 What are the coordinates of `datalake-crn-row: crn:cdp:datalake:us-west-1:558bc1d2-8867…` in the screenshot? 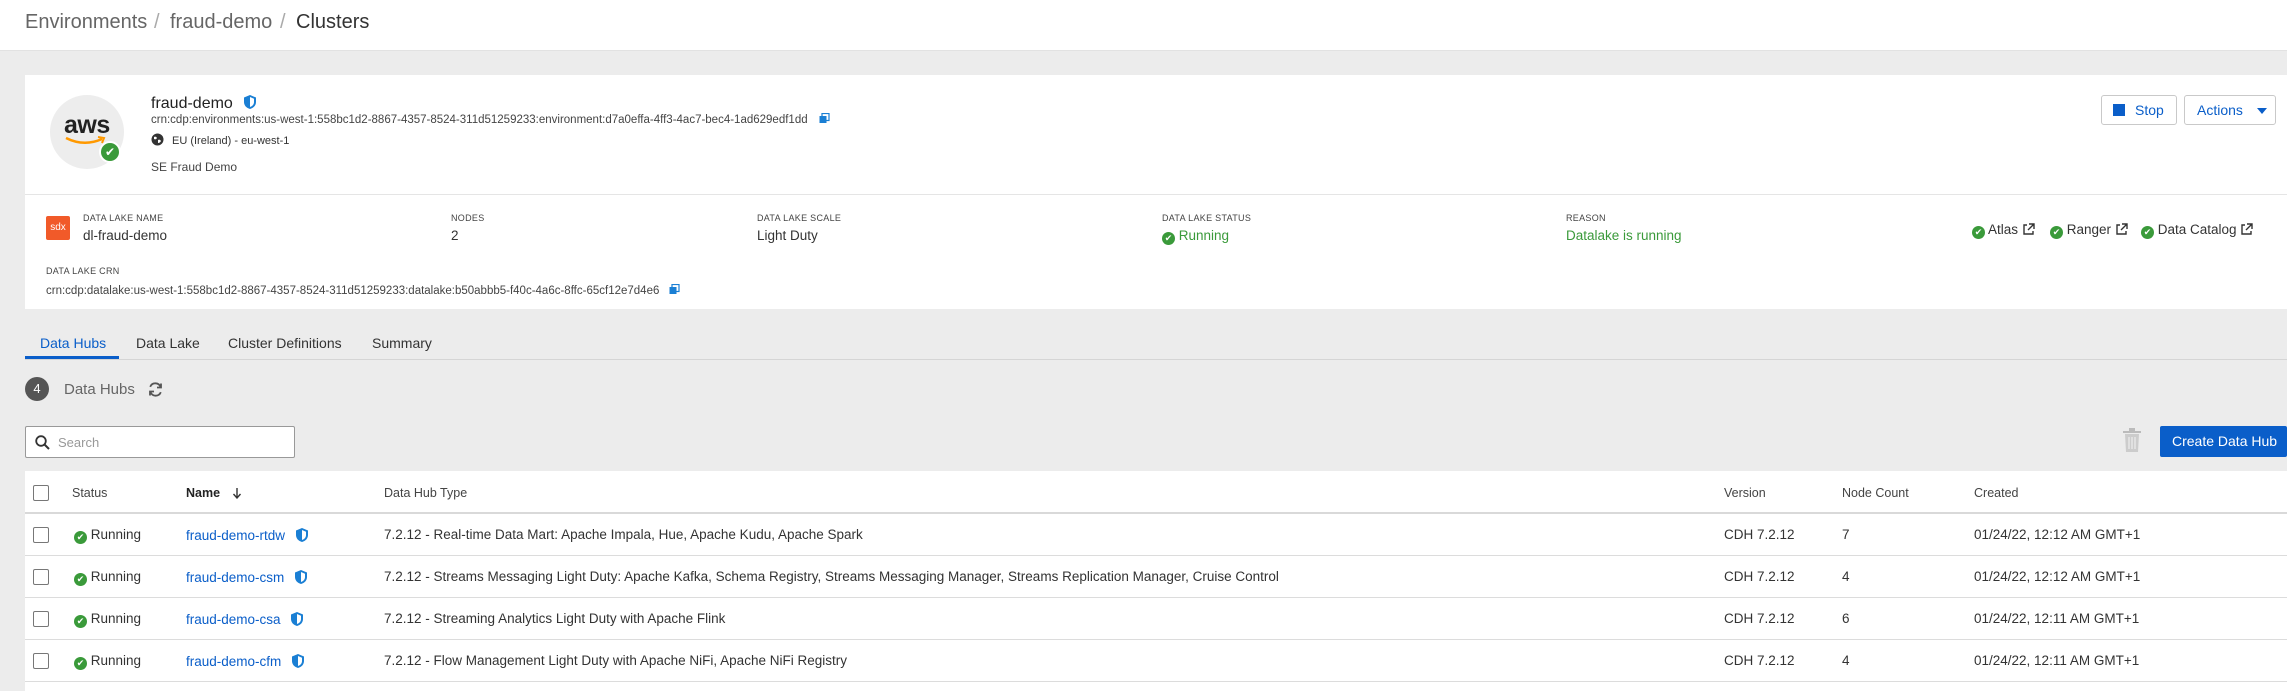 It's located at (363, 290).